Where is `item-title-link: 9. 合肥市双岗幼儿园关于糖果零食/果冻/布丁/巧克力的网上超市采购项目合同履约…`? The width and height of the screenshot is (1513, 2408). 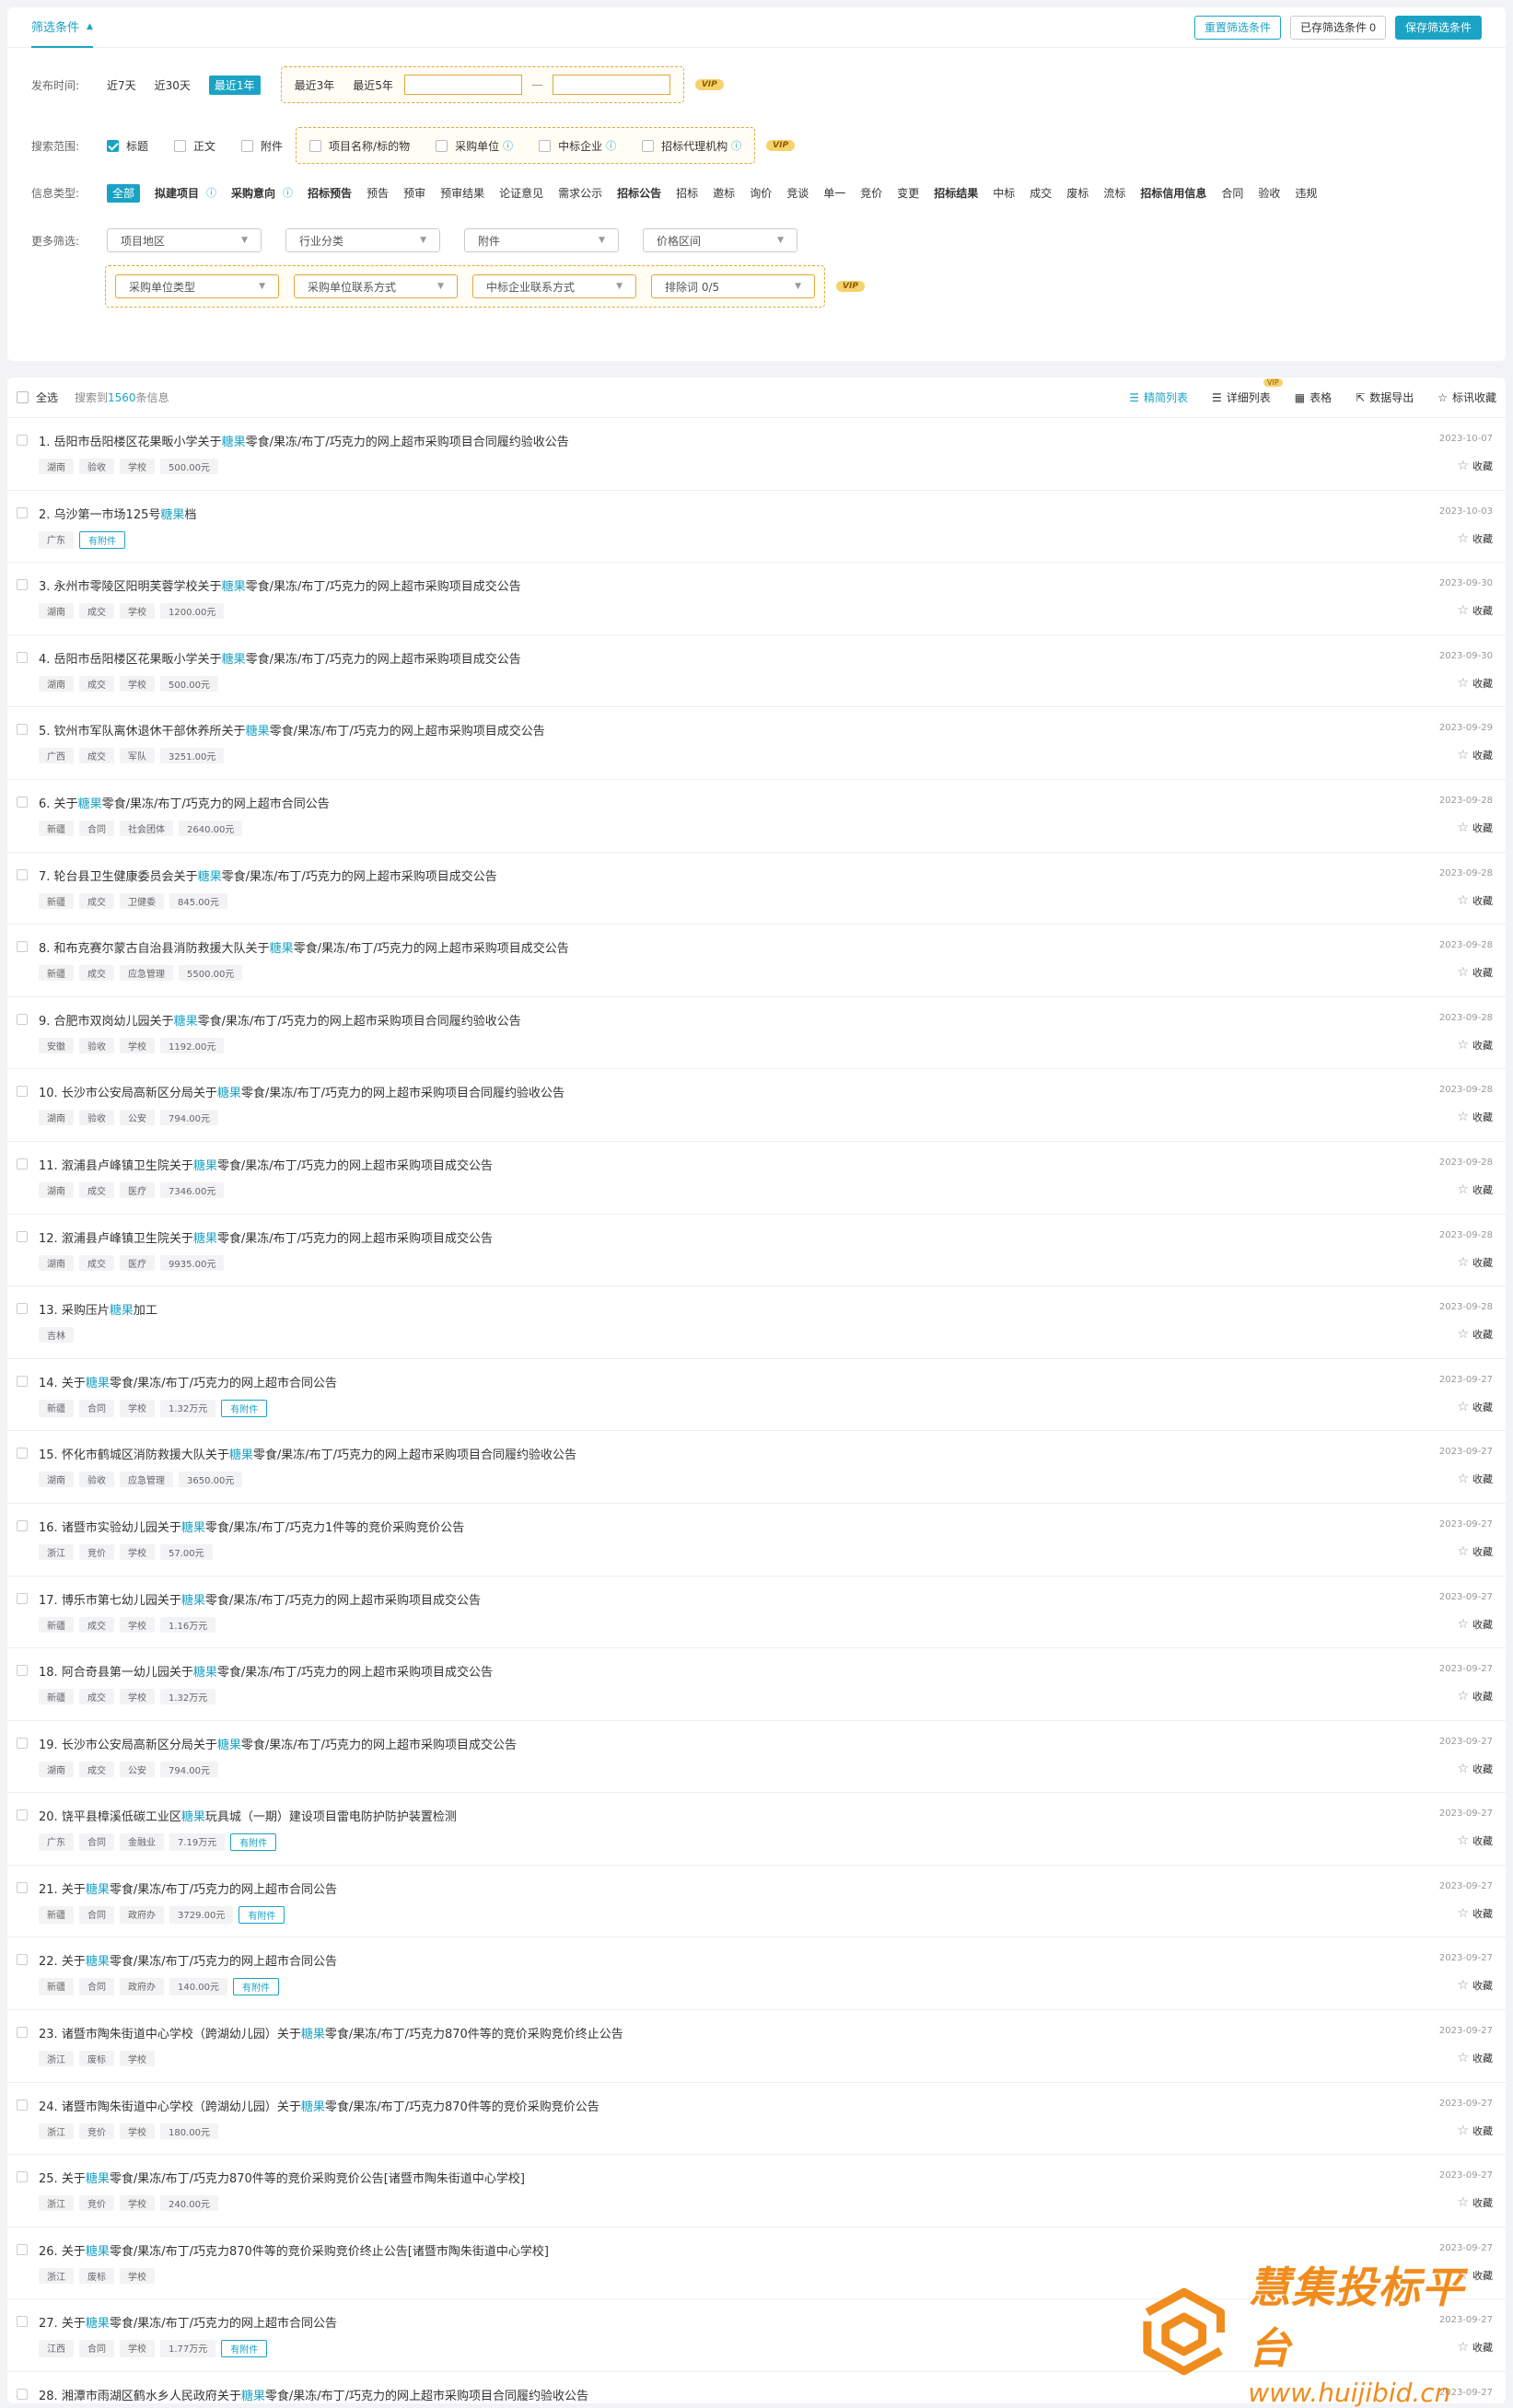 item-title-link: 9. 合肥市双岗幼儿园关于糖果零食/果冻/布丁/巧克力的网上超市采购项目合同履约… is located at coordinates (767, 1020).